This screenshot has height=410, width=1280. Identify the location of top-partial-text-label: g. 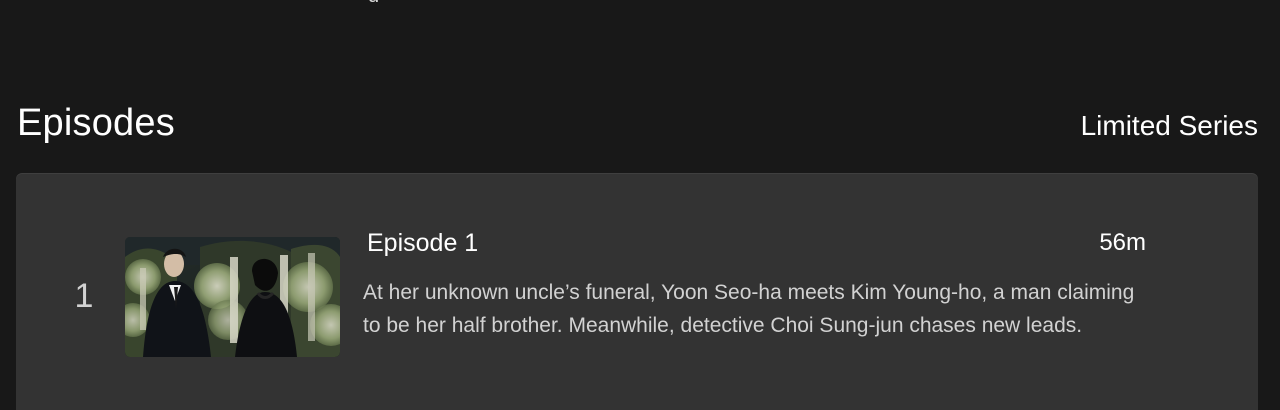
(378, 1).